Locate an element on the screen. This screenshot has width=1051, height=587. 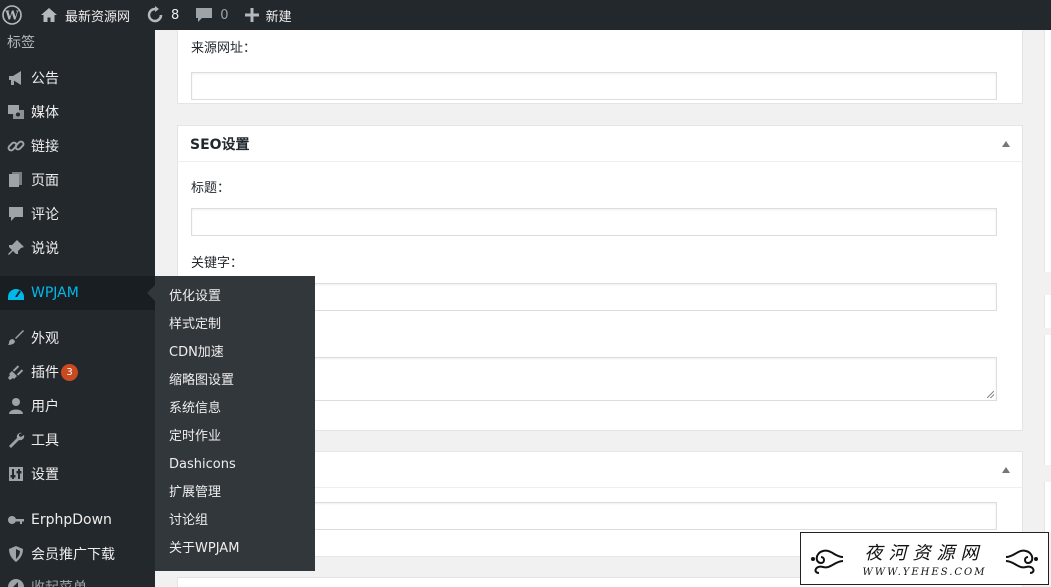
submenu-item-extensions: 扩展管理 is located at coordinates (235, 493).